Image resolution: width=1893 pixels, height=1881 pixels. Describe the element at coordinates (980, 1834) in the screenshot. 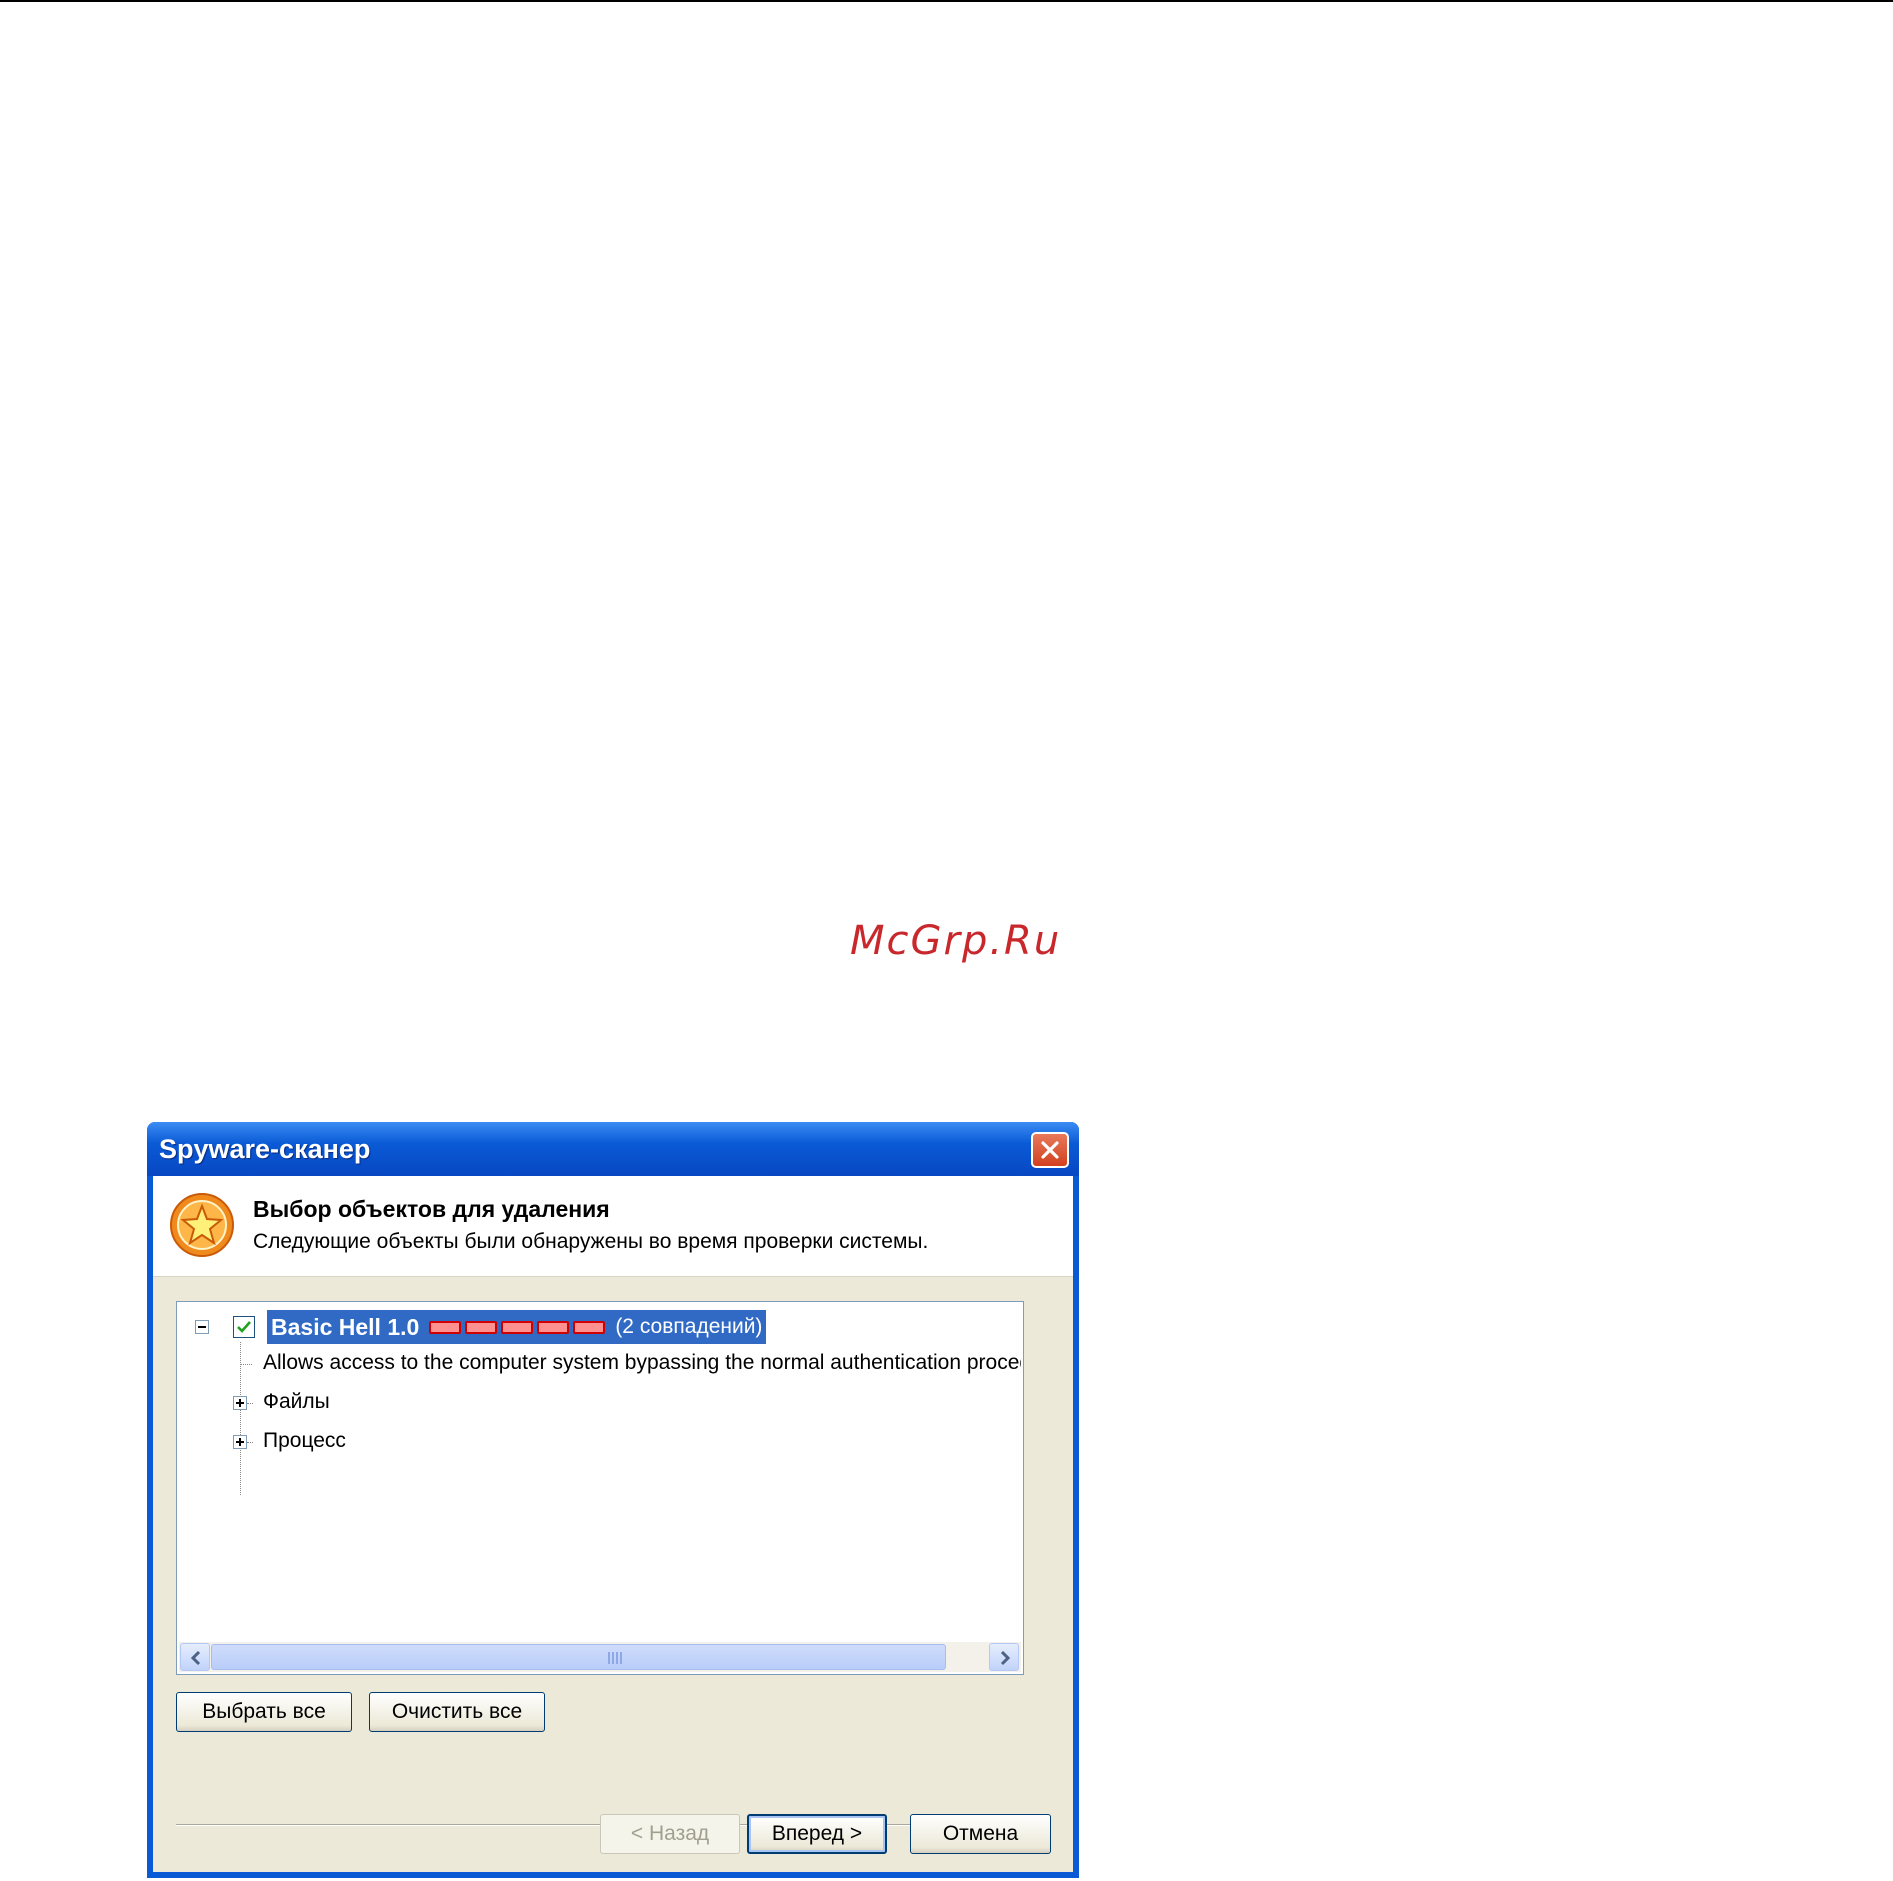

I see `cancel-button: Отмена` at that location.